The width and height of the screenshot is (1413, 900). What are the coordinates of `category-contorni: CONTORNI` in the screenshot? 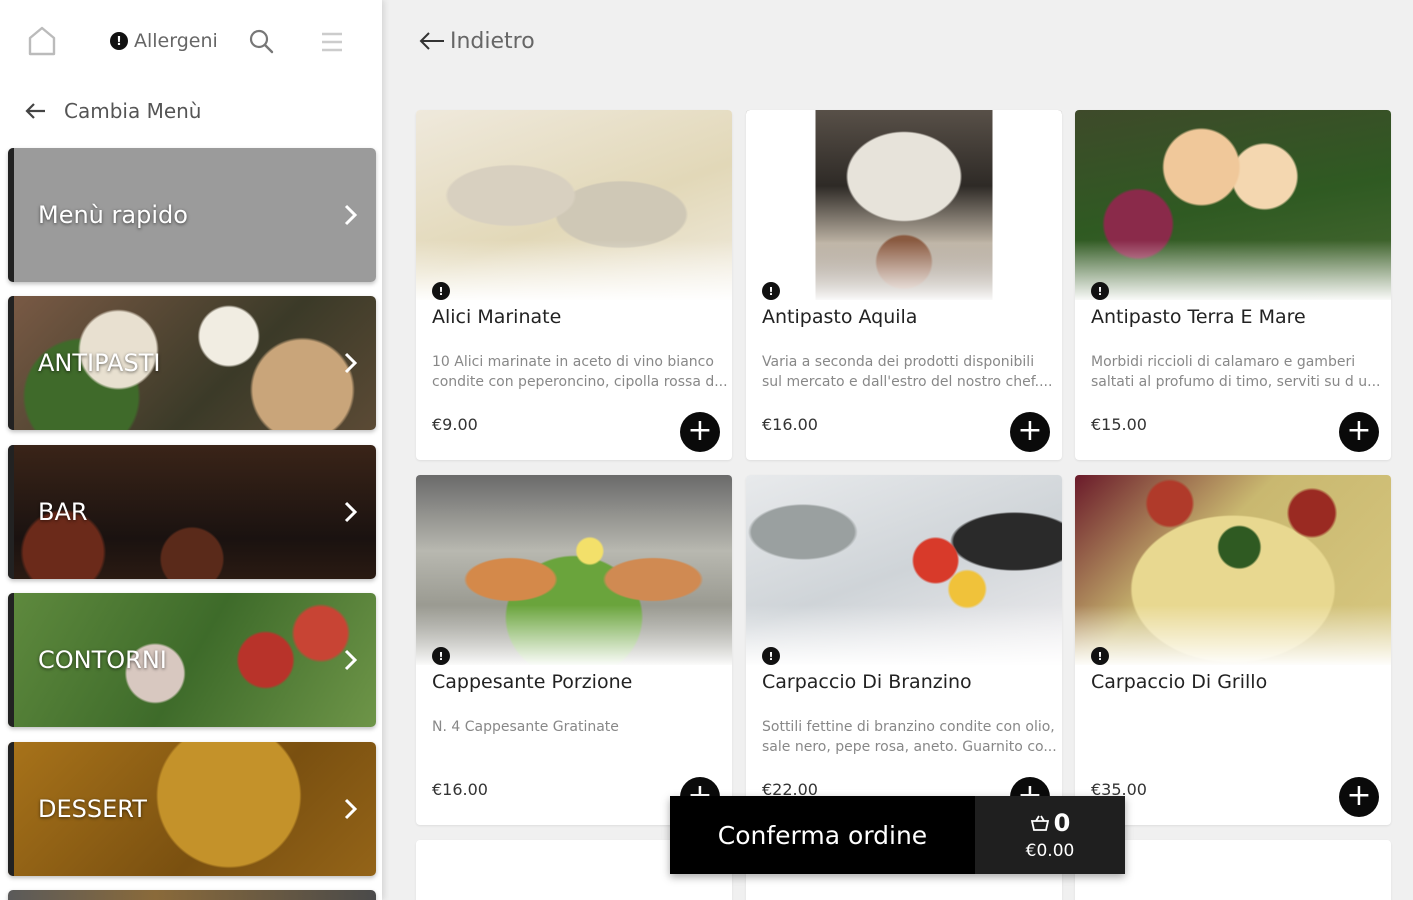 It's located at (192, 660).